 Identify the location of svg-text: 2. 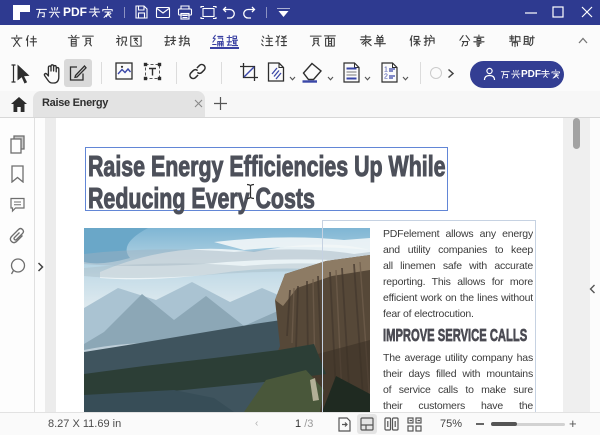
(386, 77).